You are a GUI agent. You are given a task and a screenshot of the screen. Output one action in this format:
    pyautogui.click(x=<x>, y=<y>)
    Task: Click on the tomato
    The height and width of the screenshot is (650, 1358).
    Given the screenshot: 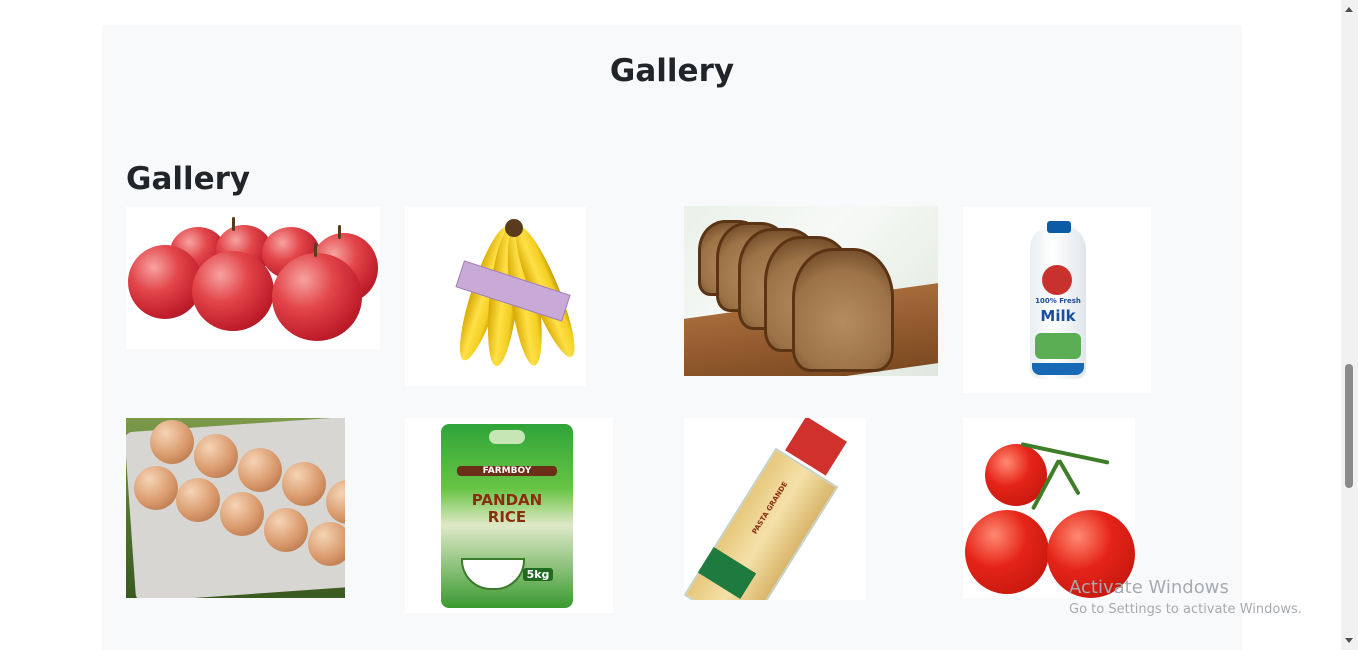 What is the action you would take?
    pyautogui.click(x=1007, y=552)
    